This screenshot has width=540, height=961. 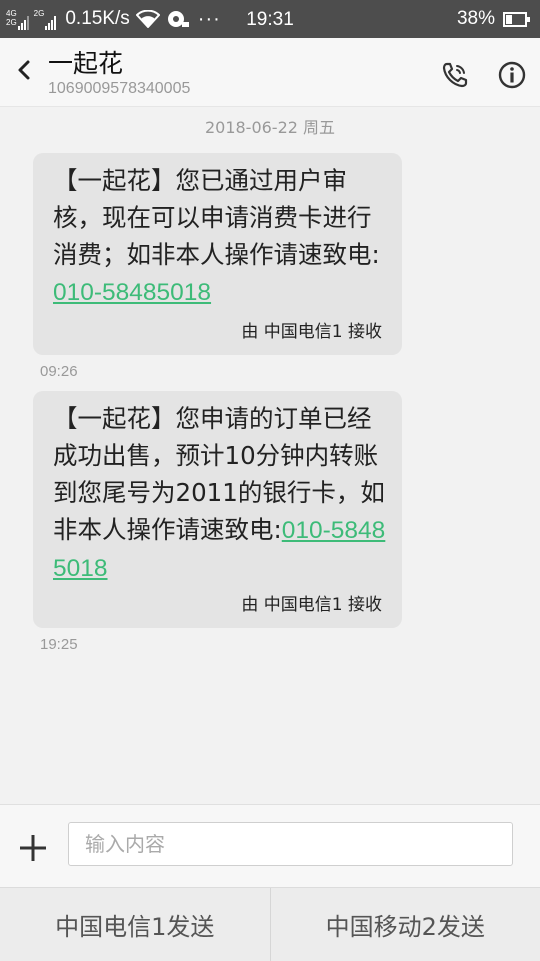 I want to click on message-time: 09:26, so click(x=59, y=371).